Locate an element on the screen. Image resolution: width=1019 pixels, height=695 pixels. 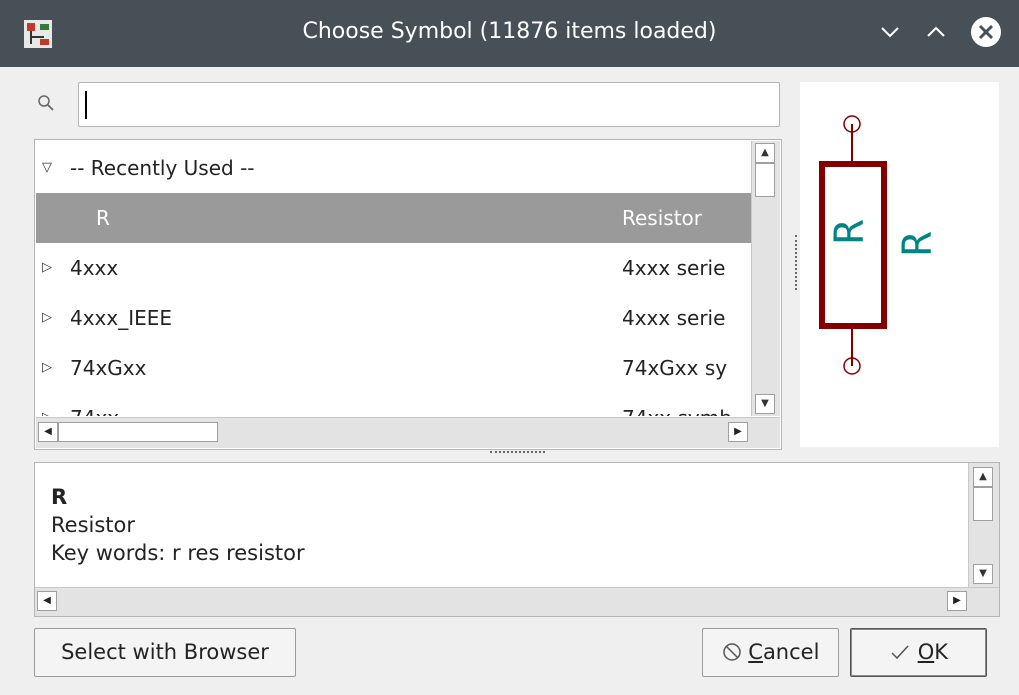
close-button is located at coordinates (986, 32).